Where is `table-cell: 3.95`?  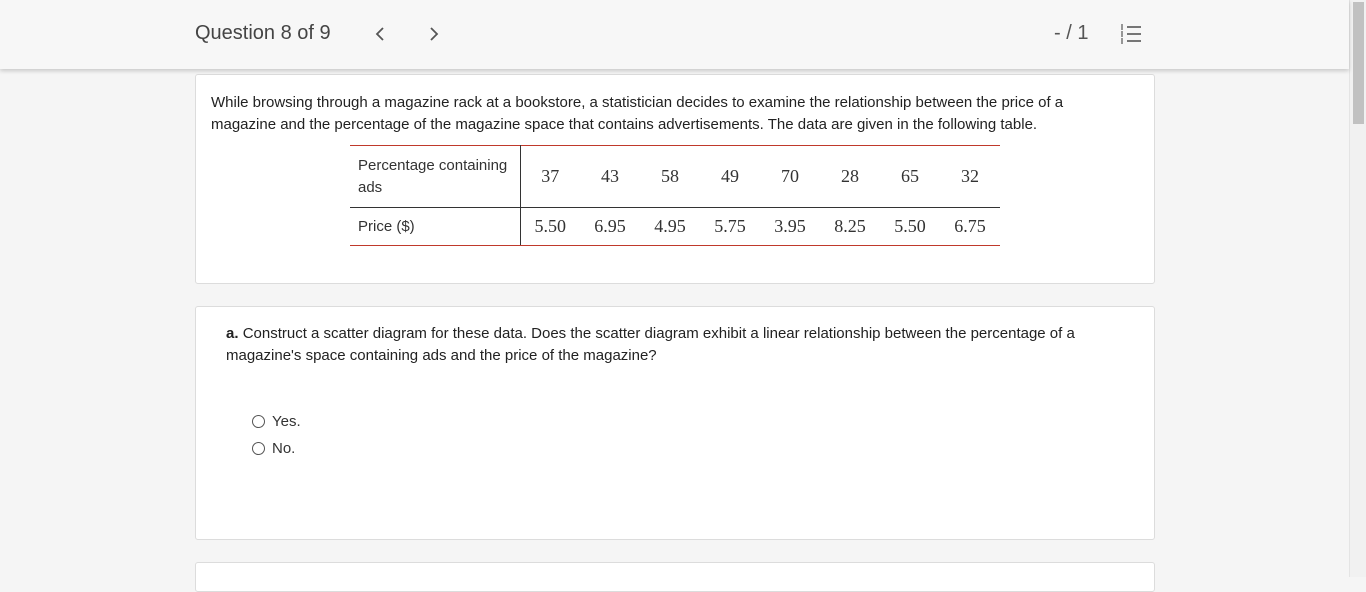
table-cell: 3.95 is located at coordinates (790, 226).